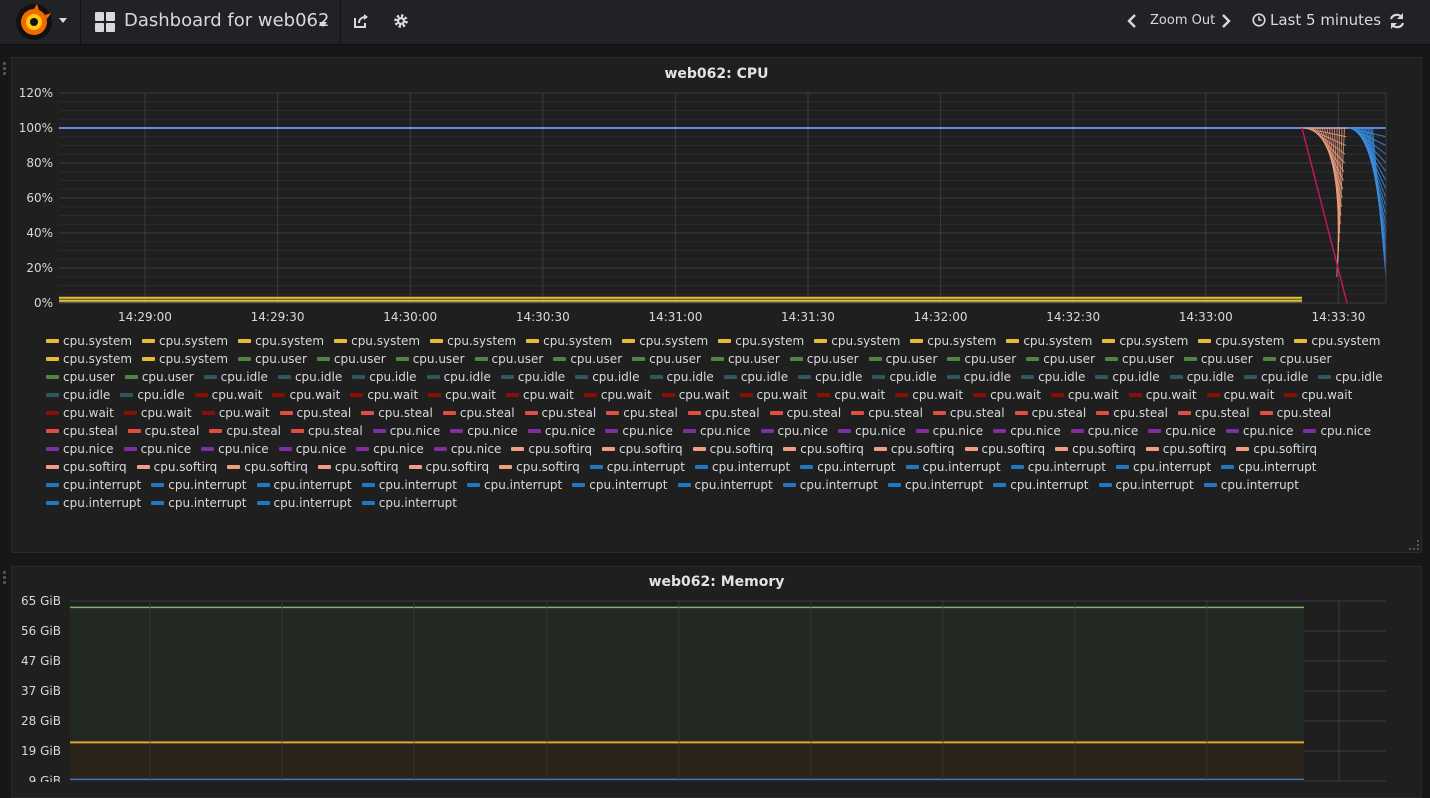  I want to click on chevron-left-icon, so click(1132, 21).